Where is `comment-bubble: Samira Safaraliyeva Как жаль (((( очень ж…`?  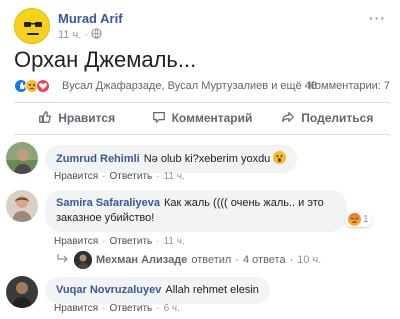
comment-bubble: Samira Safaraliyeva Как жаль (((( очень ж… is located at coordinates (196, 211).